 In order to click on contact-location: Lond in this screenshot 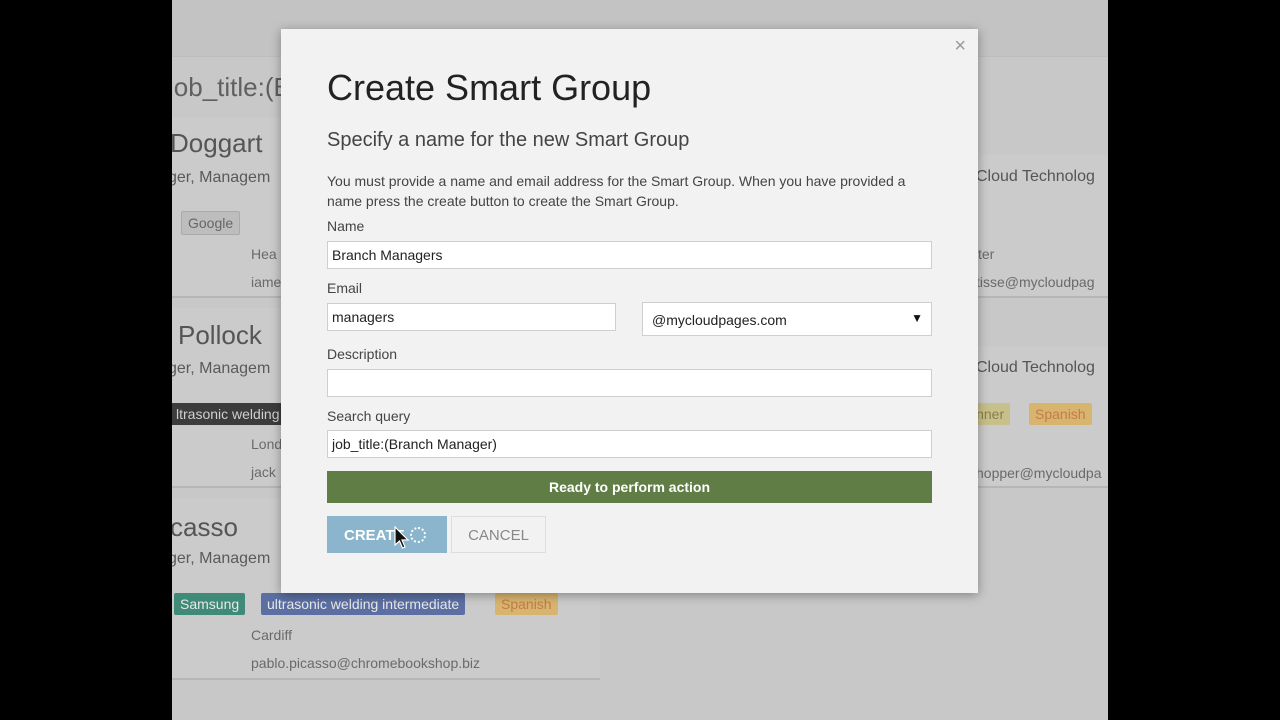, I will do `click(267, 444)`.